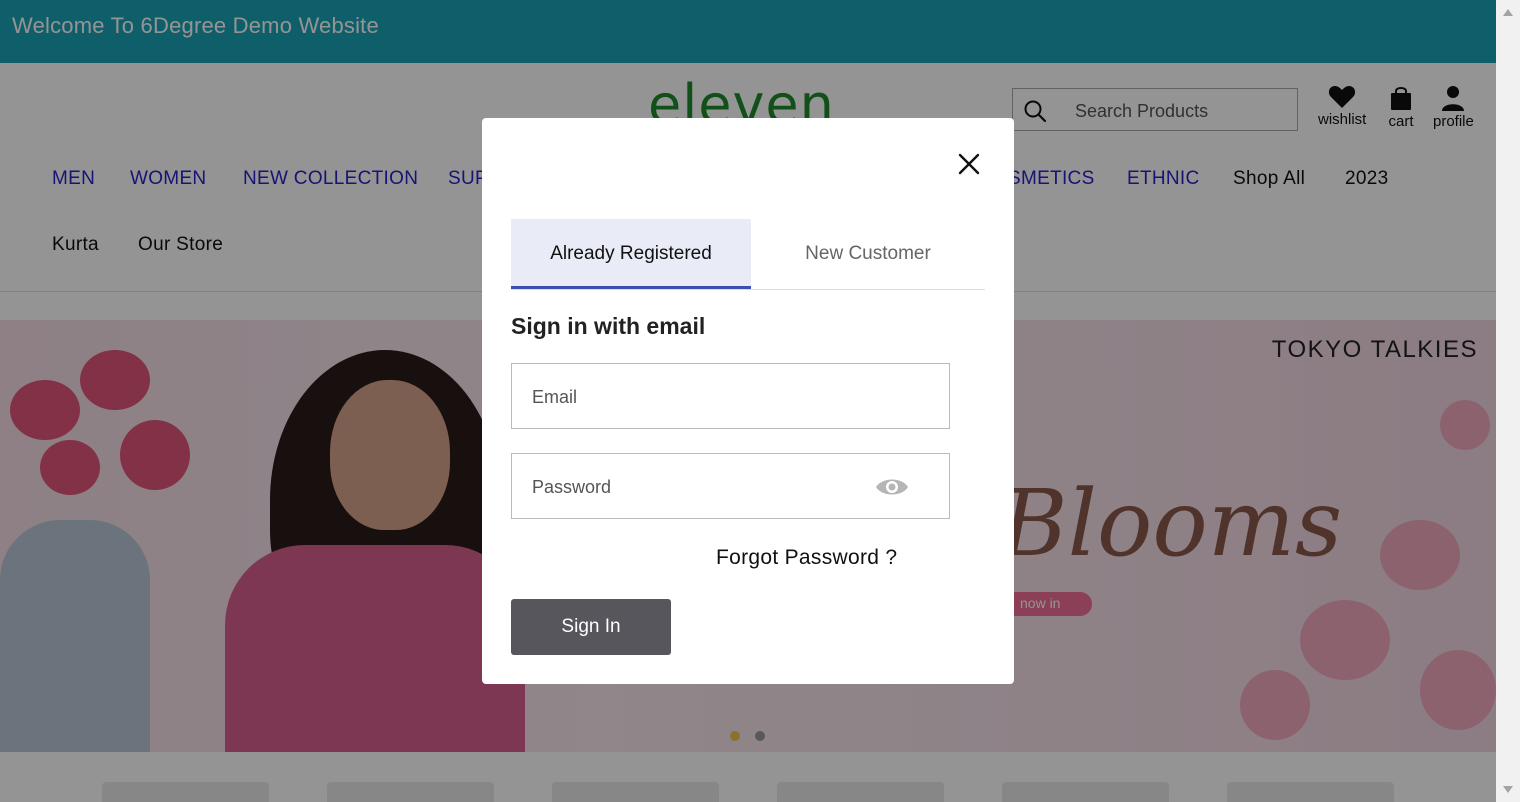 This screenshot has height=802, width=1520. Describe the element at coordinates (806, 558) in the screenshot. I see `forgot-password-link: Forgot Password ?` at that location.